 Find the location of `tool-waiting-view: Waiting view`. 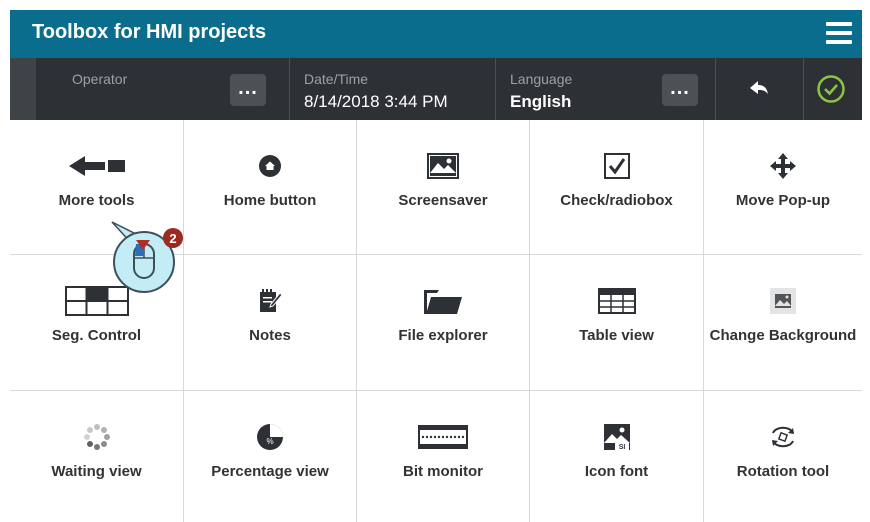

tool-waiting-view: Waiting view is located at coordinates (97, 456).